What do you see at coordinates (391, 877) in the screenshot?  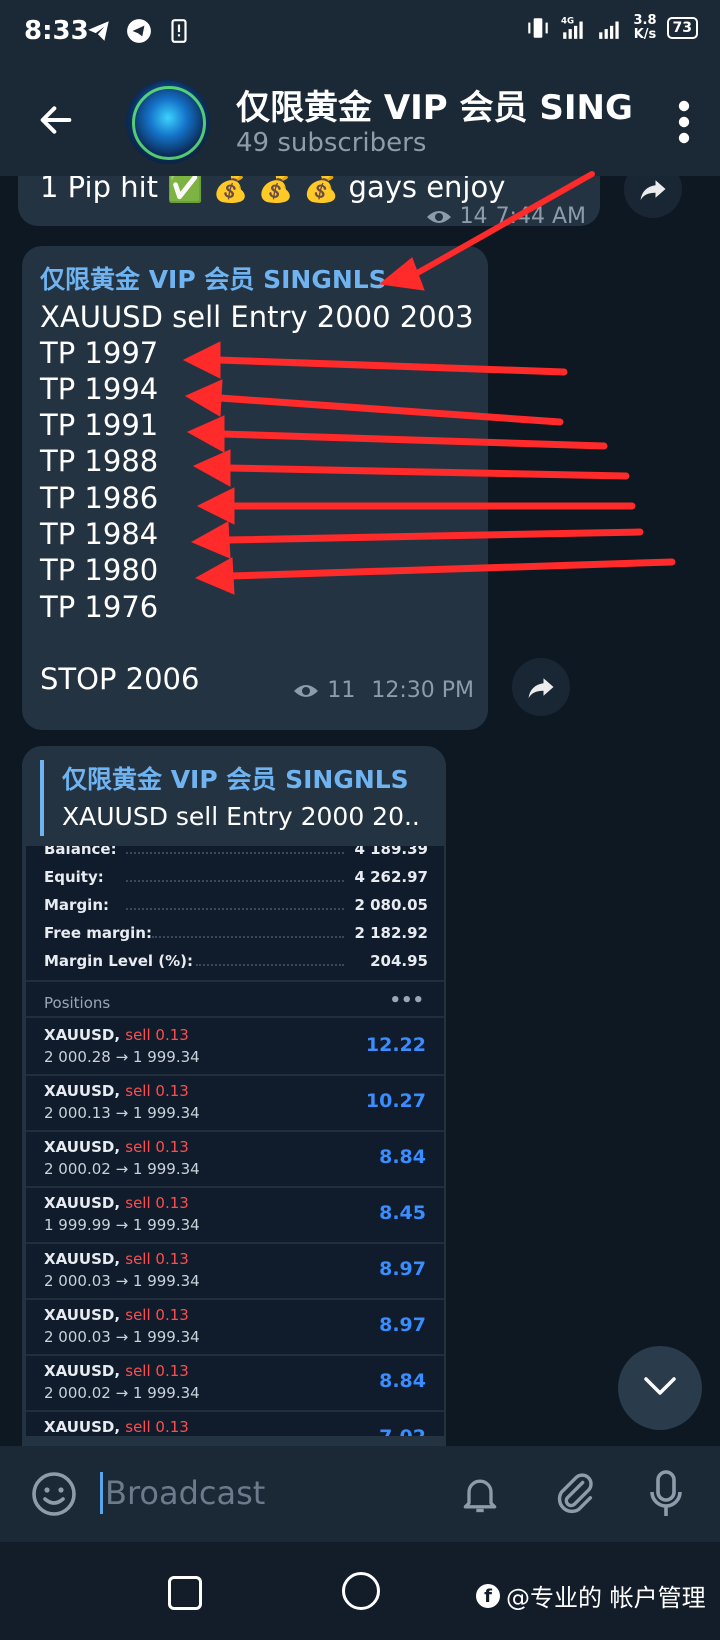 I see `account-value: 4 262.97` at bounding box center [391, 877].